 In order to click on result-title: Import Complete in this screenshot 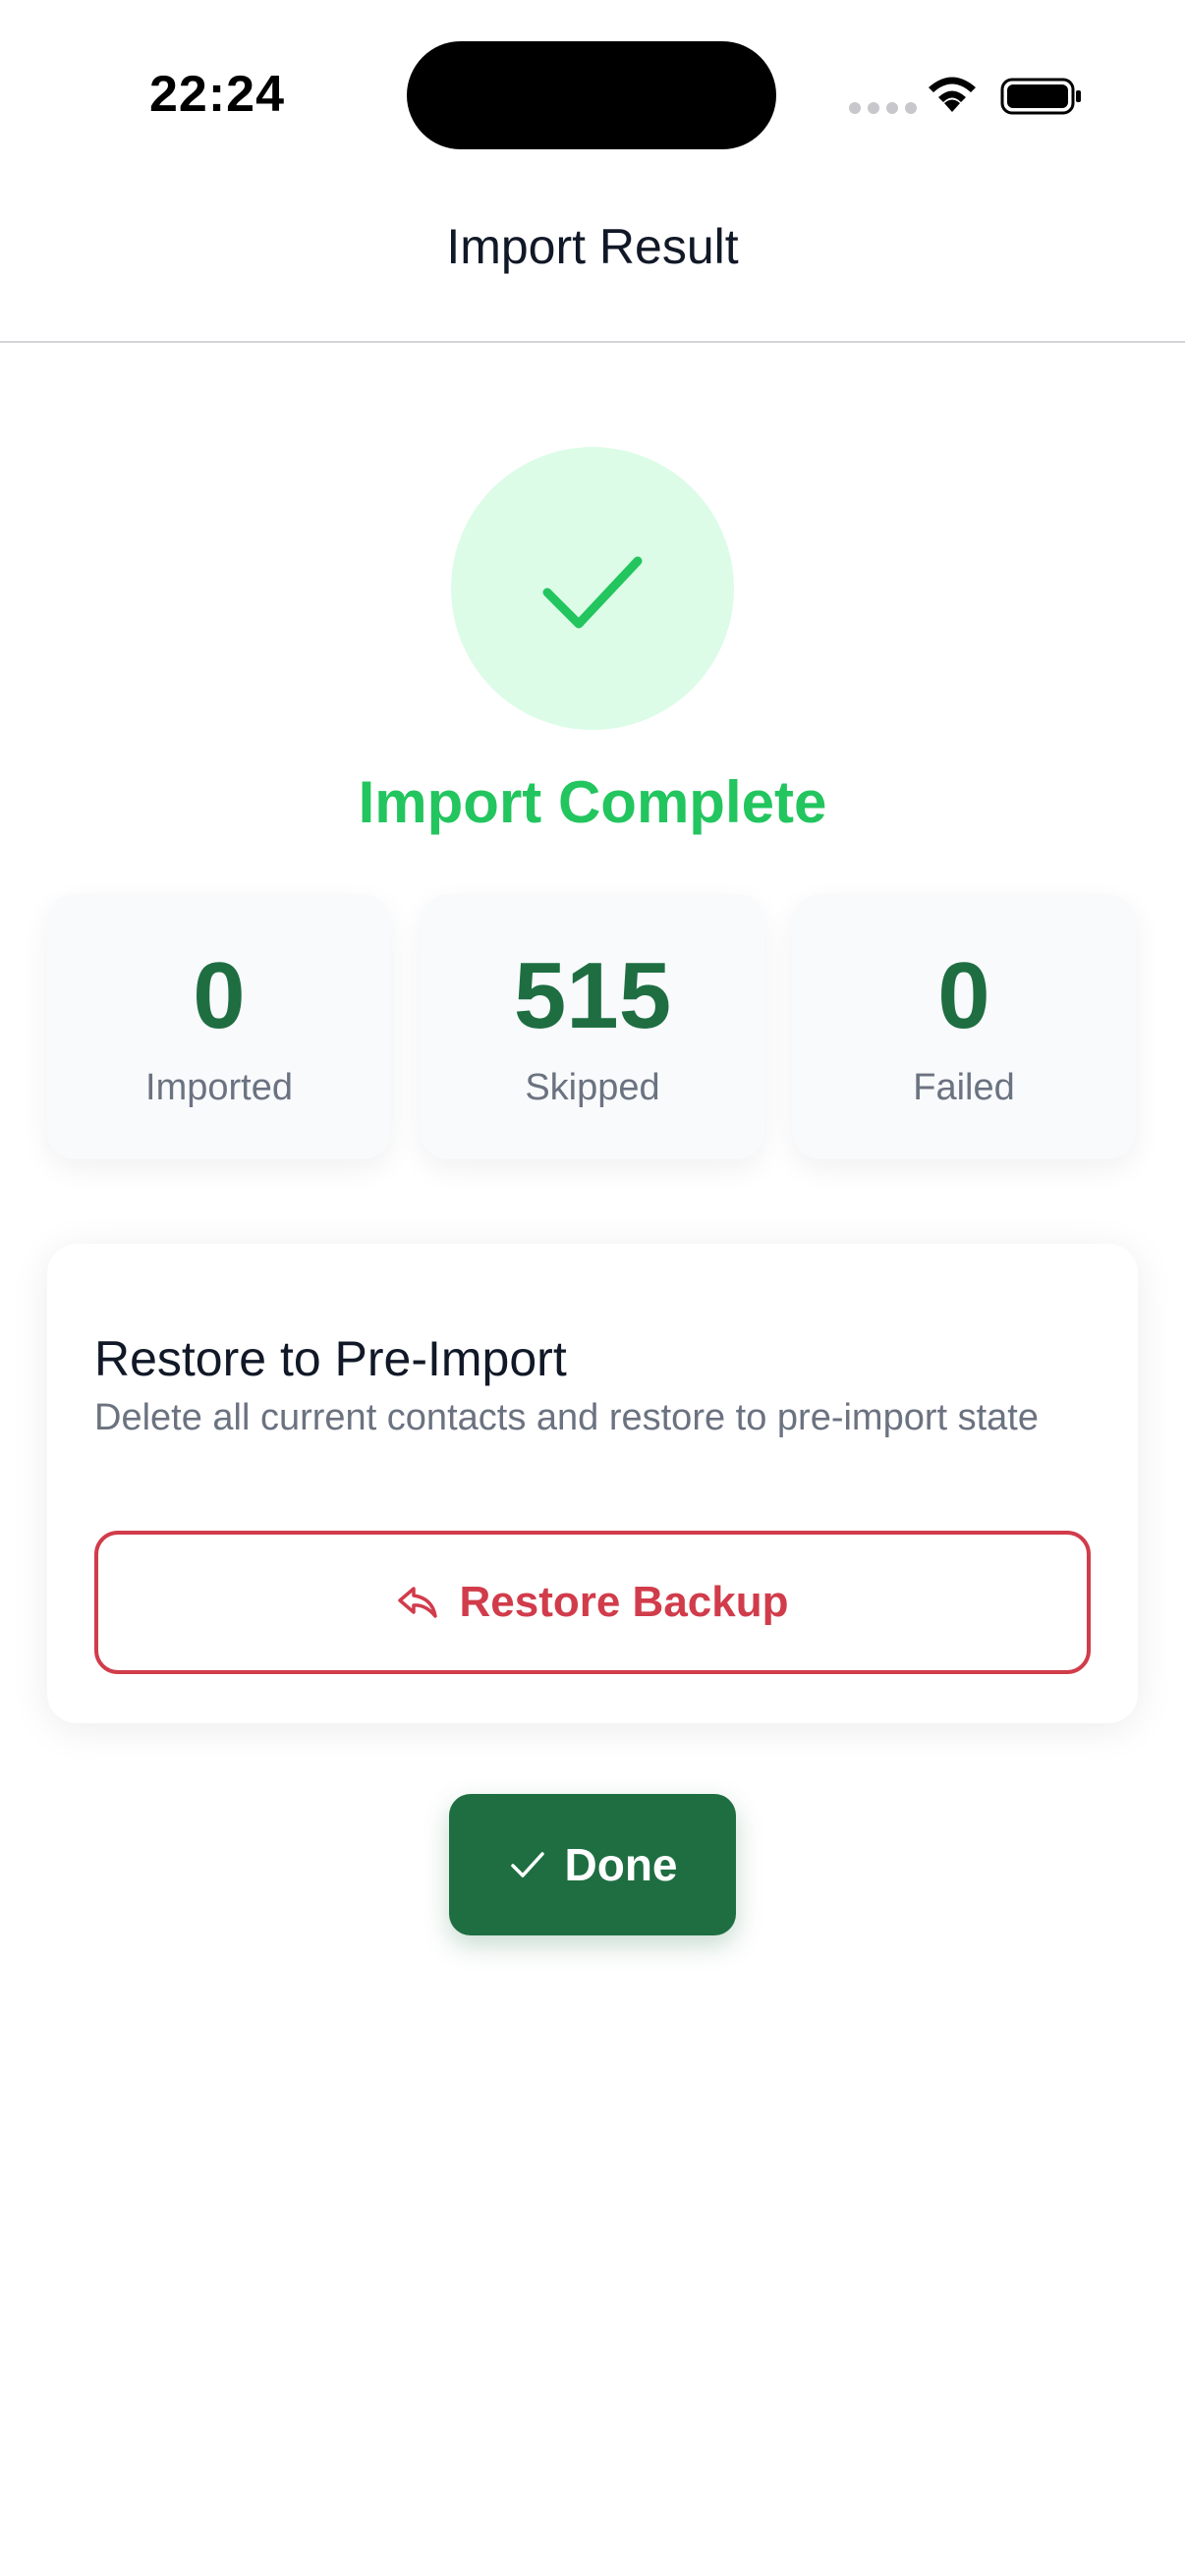, I will do `click(592, 802)`.